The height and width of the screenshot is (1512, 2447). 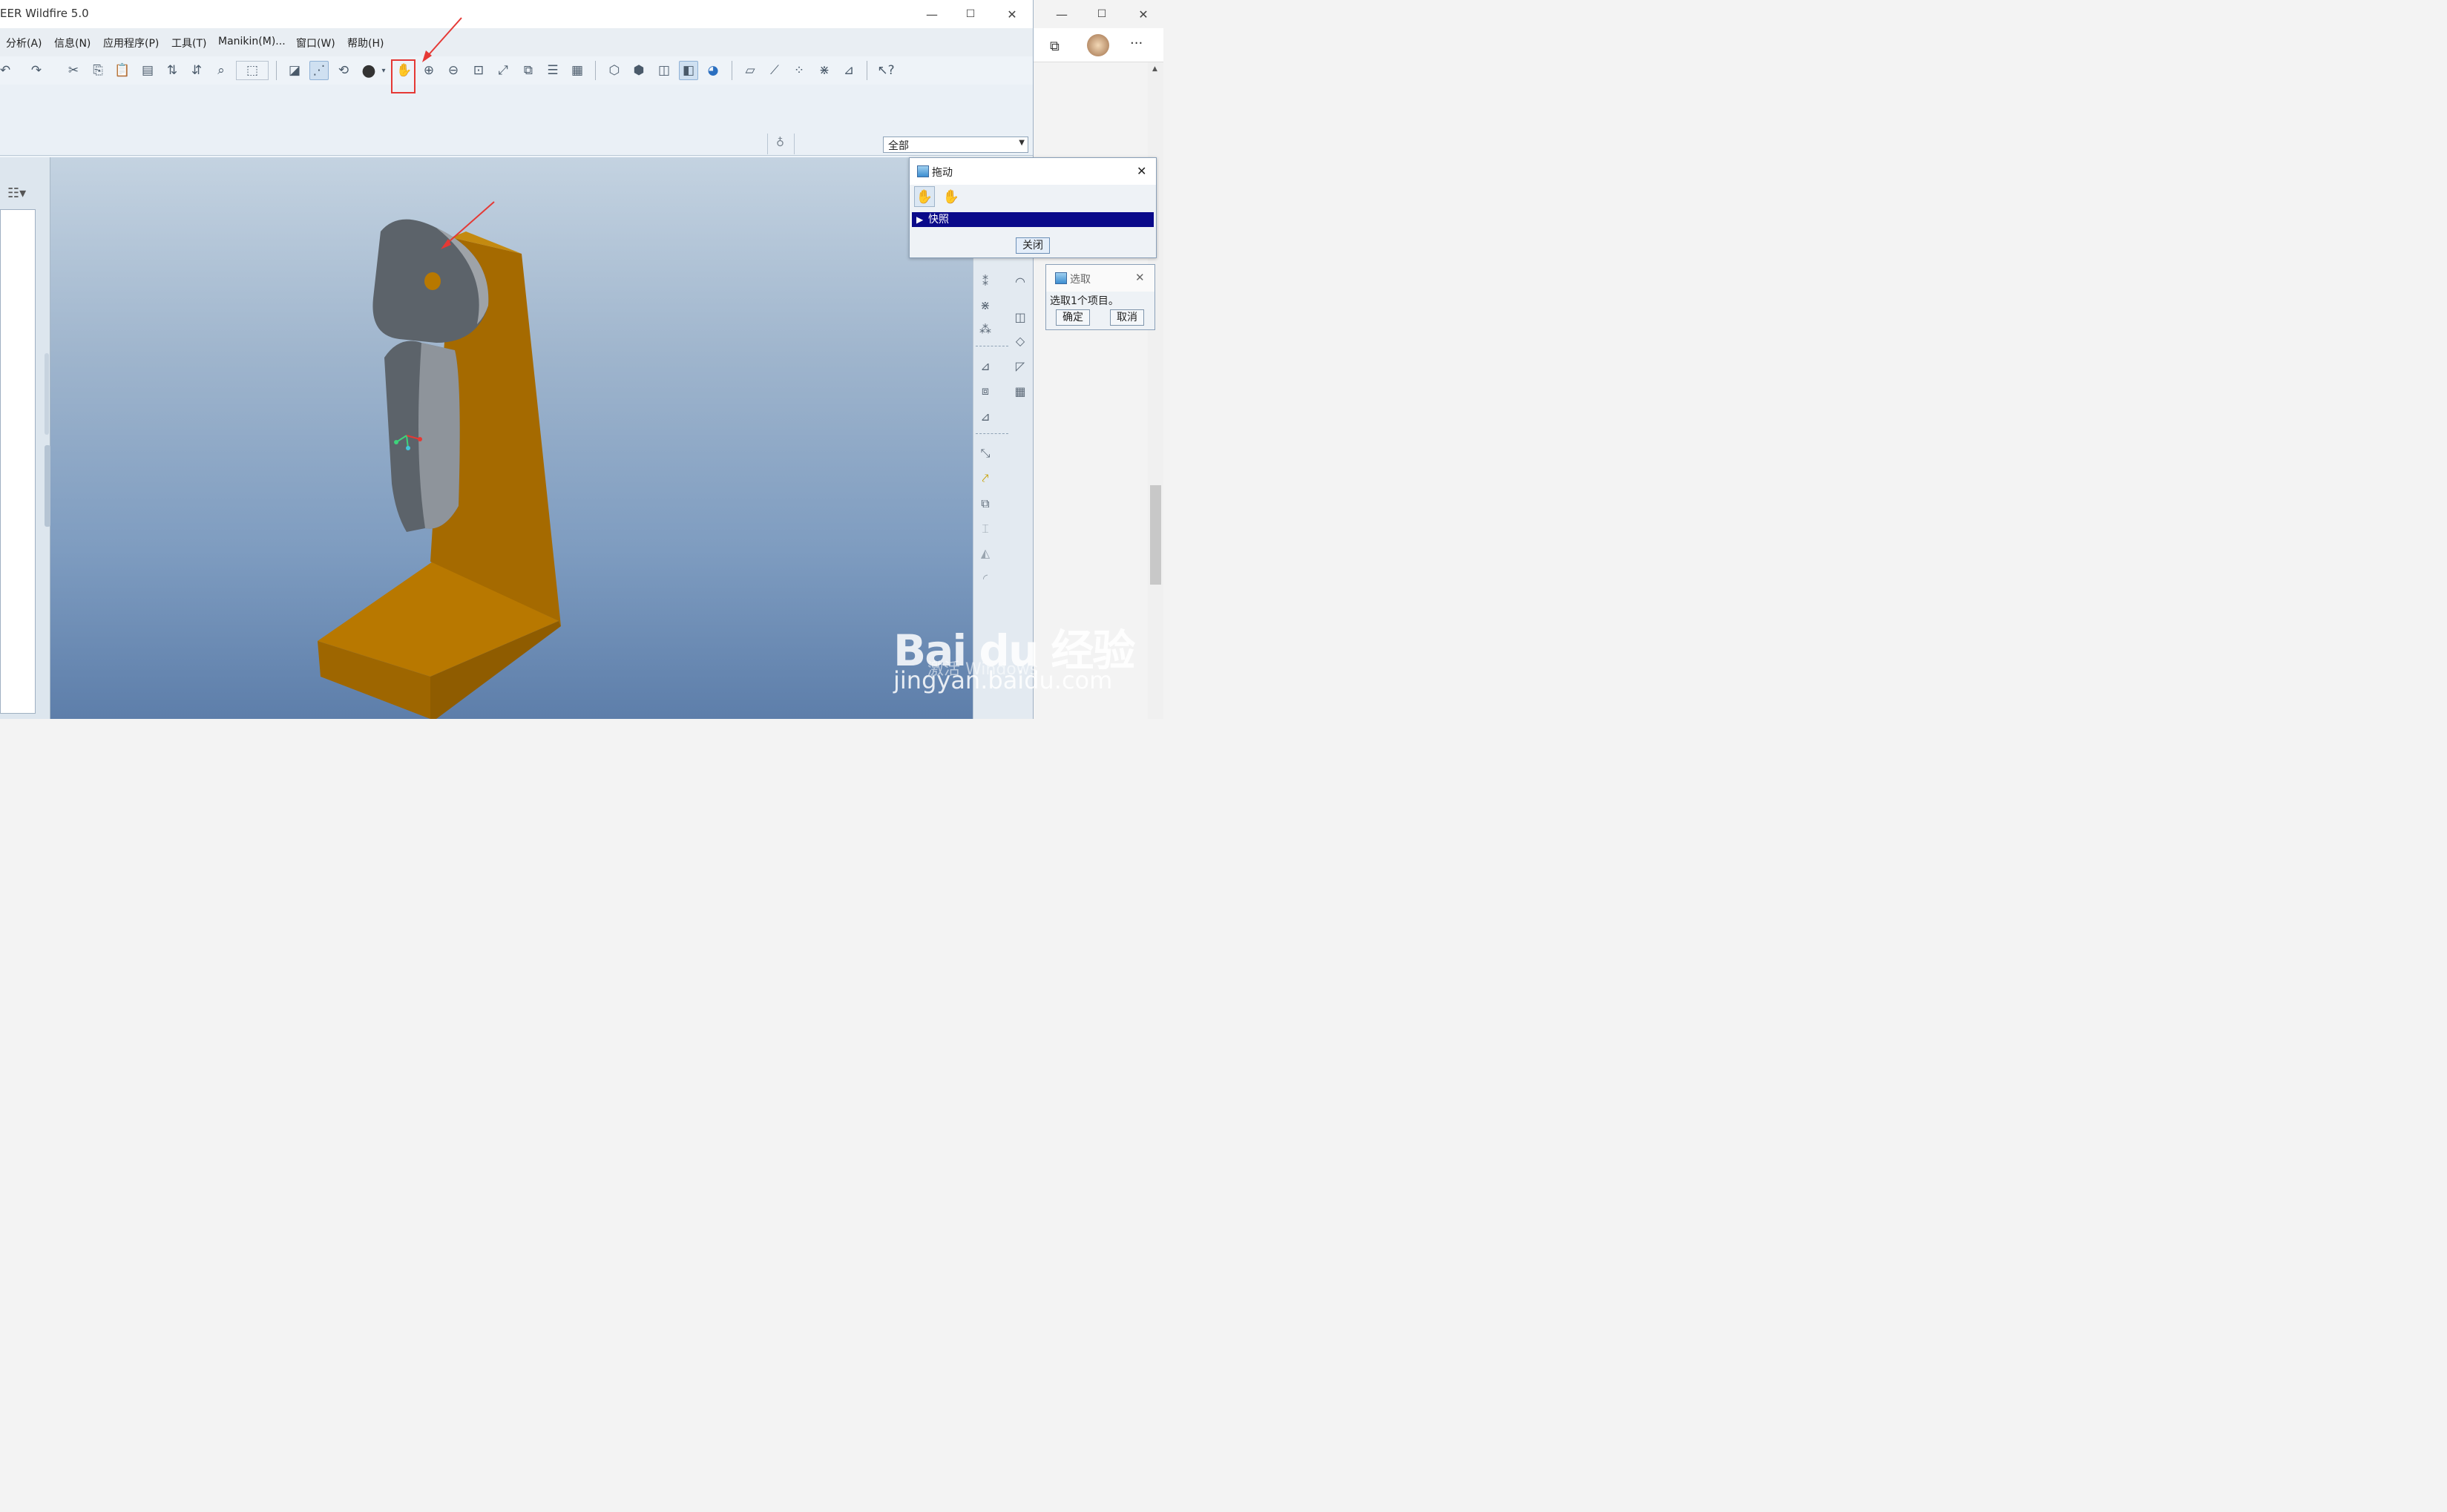 What do you see at coordinates (1020, 340) in the screenshot?
I see `shape-tool-icon: ◇` at bounding box center [1020, 340].